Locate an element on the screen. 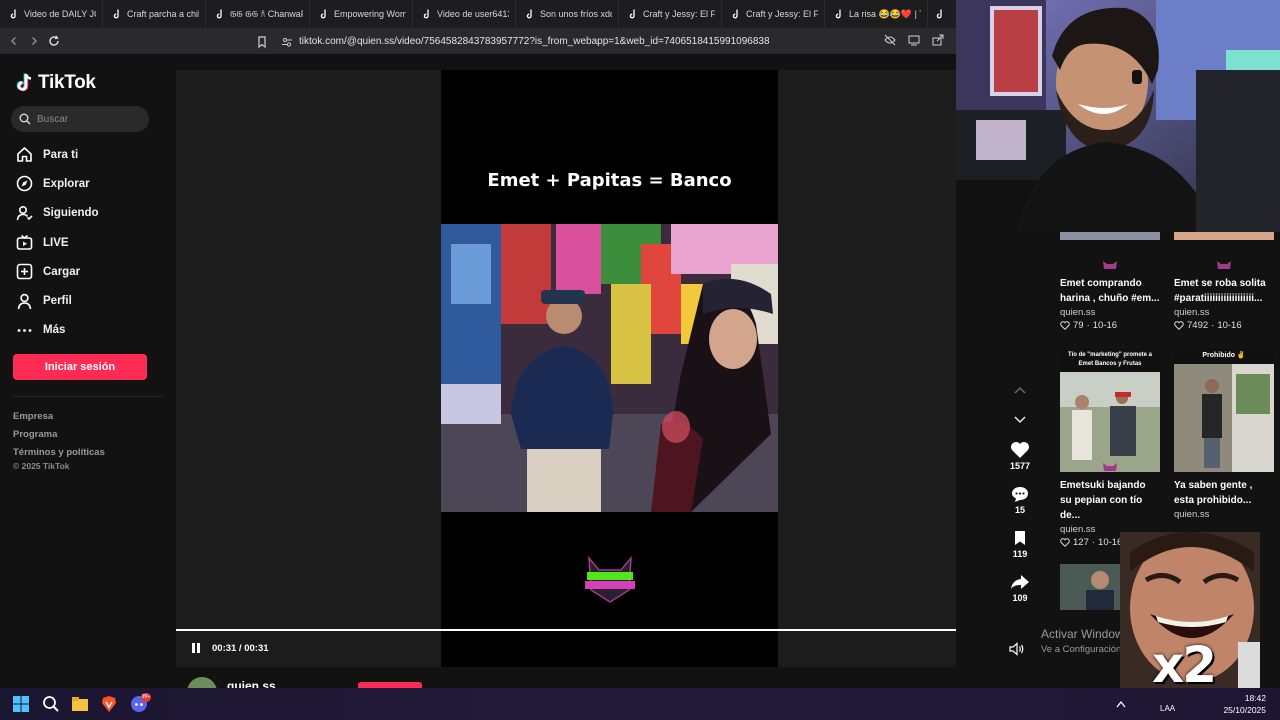 Image resolution: width=1280 pixels, height=720 pixels. share-arrow-icon is located at coordinates (1020, 582).